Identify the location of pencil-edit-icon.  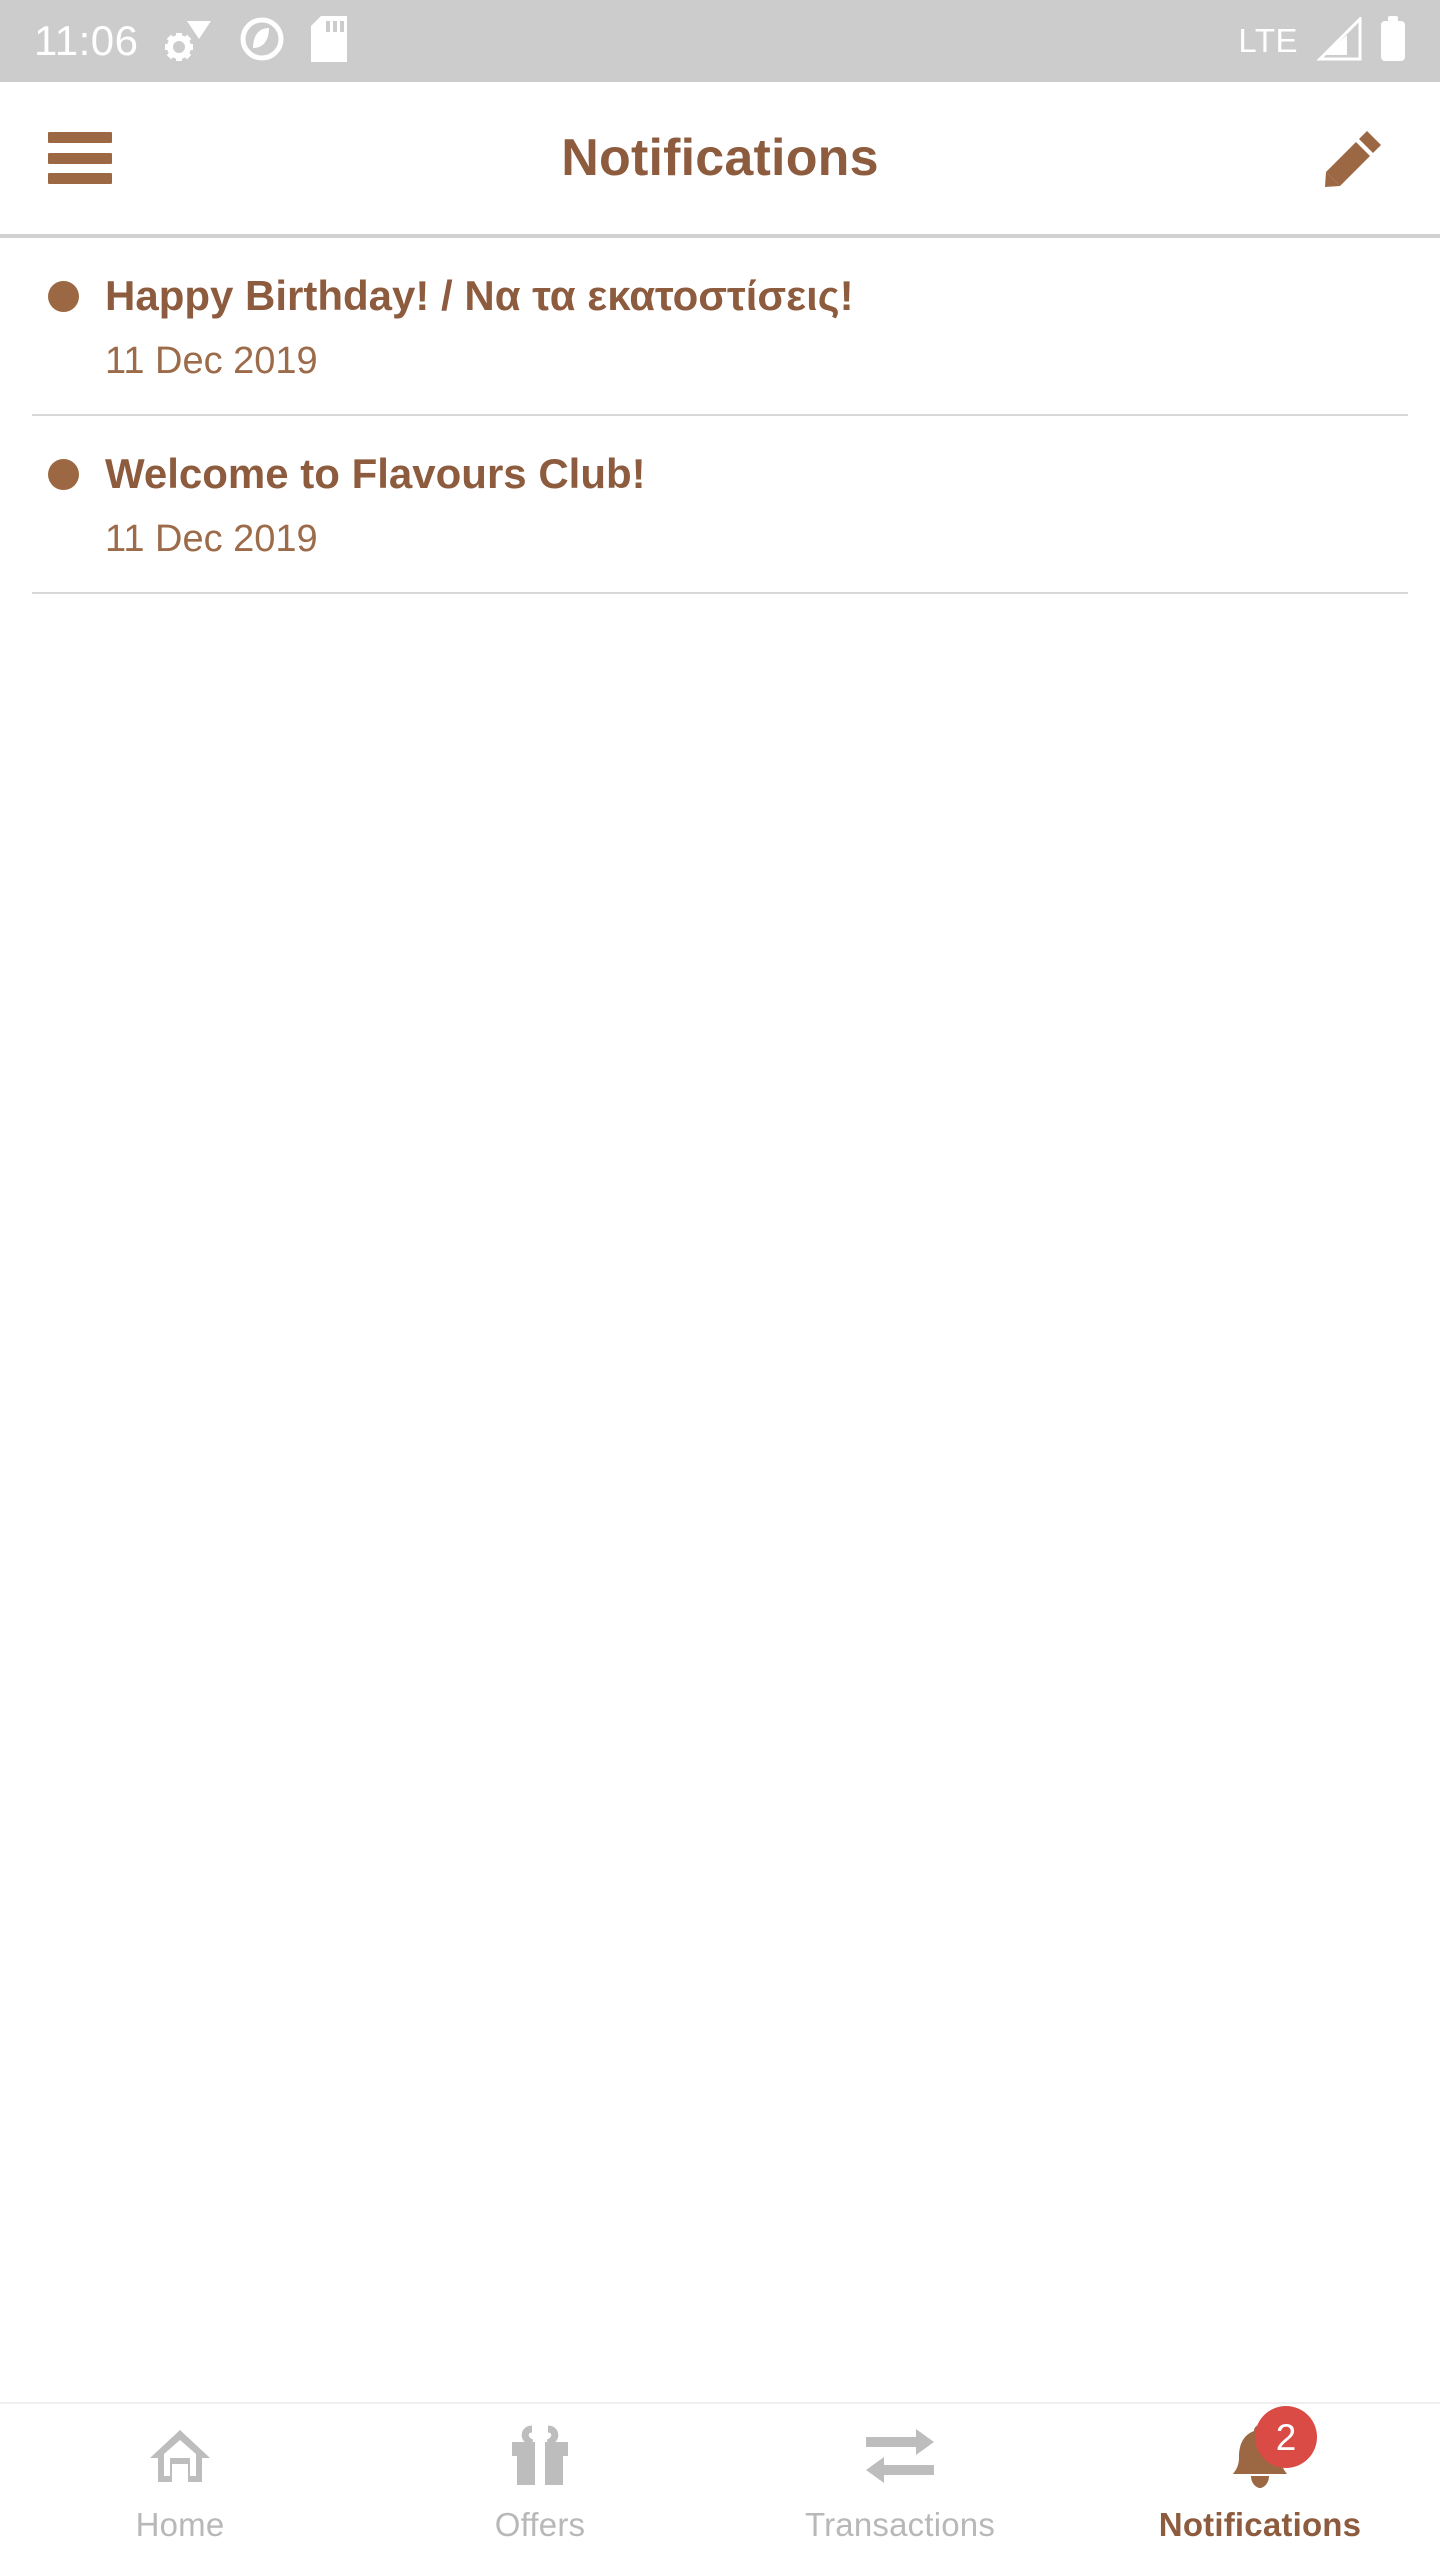
(1354, 158).